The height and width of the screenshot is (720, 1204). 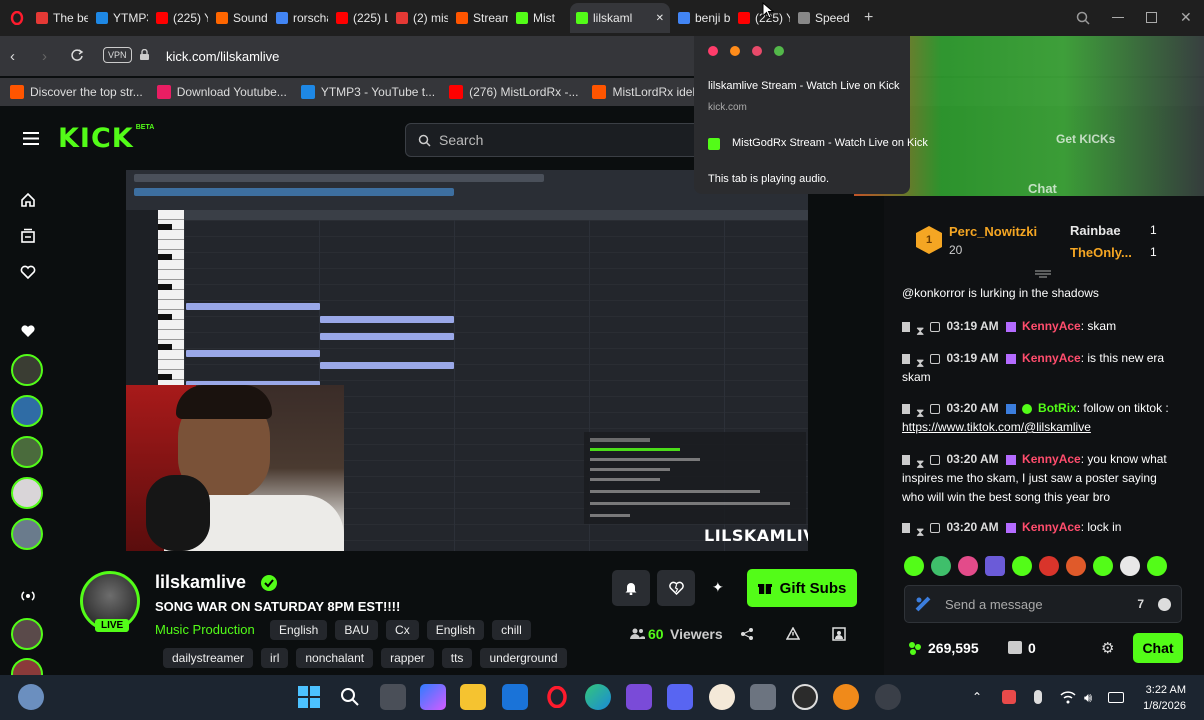 I want to click on menu-icon, so click(x=31, y=138).